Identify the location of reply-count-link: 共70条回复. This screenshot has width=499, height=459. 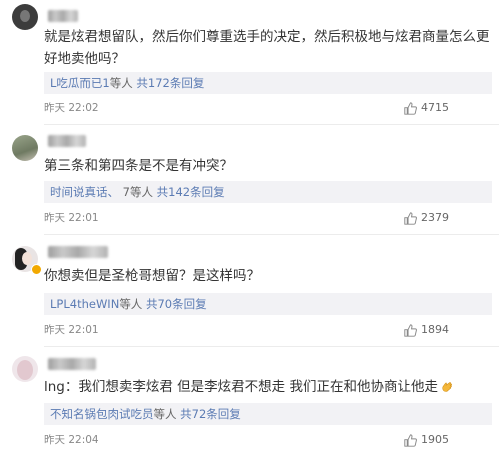
(176, 304).